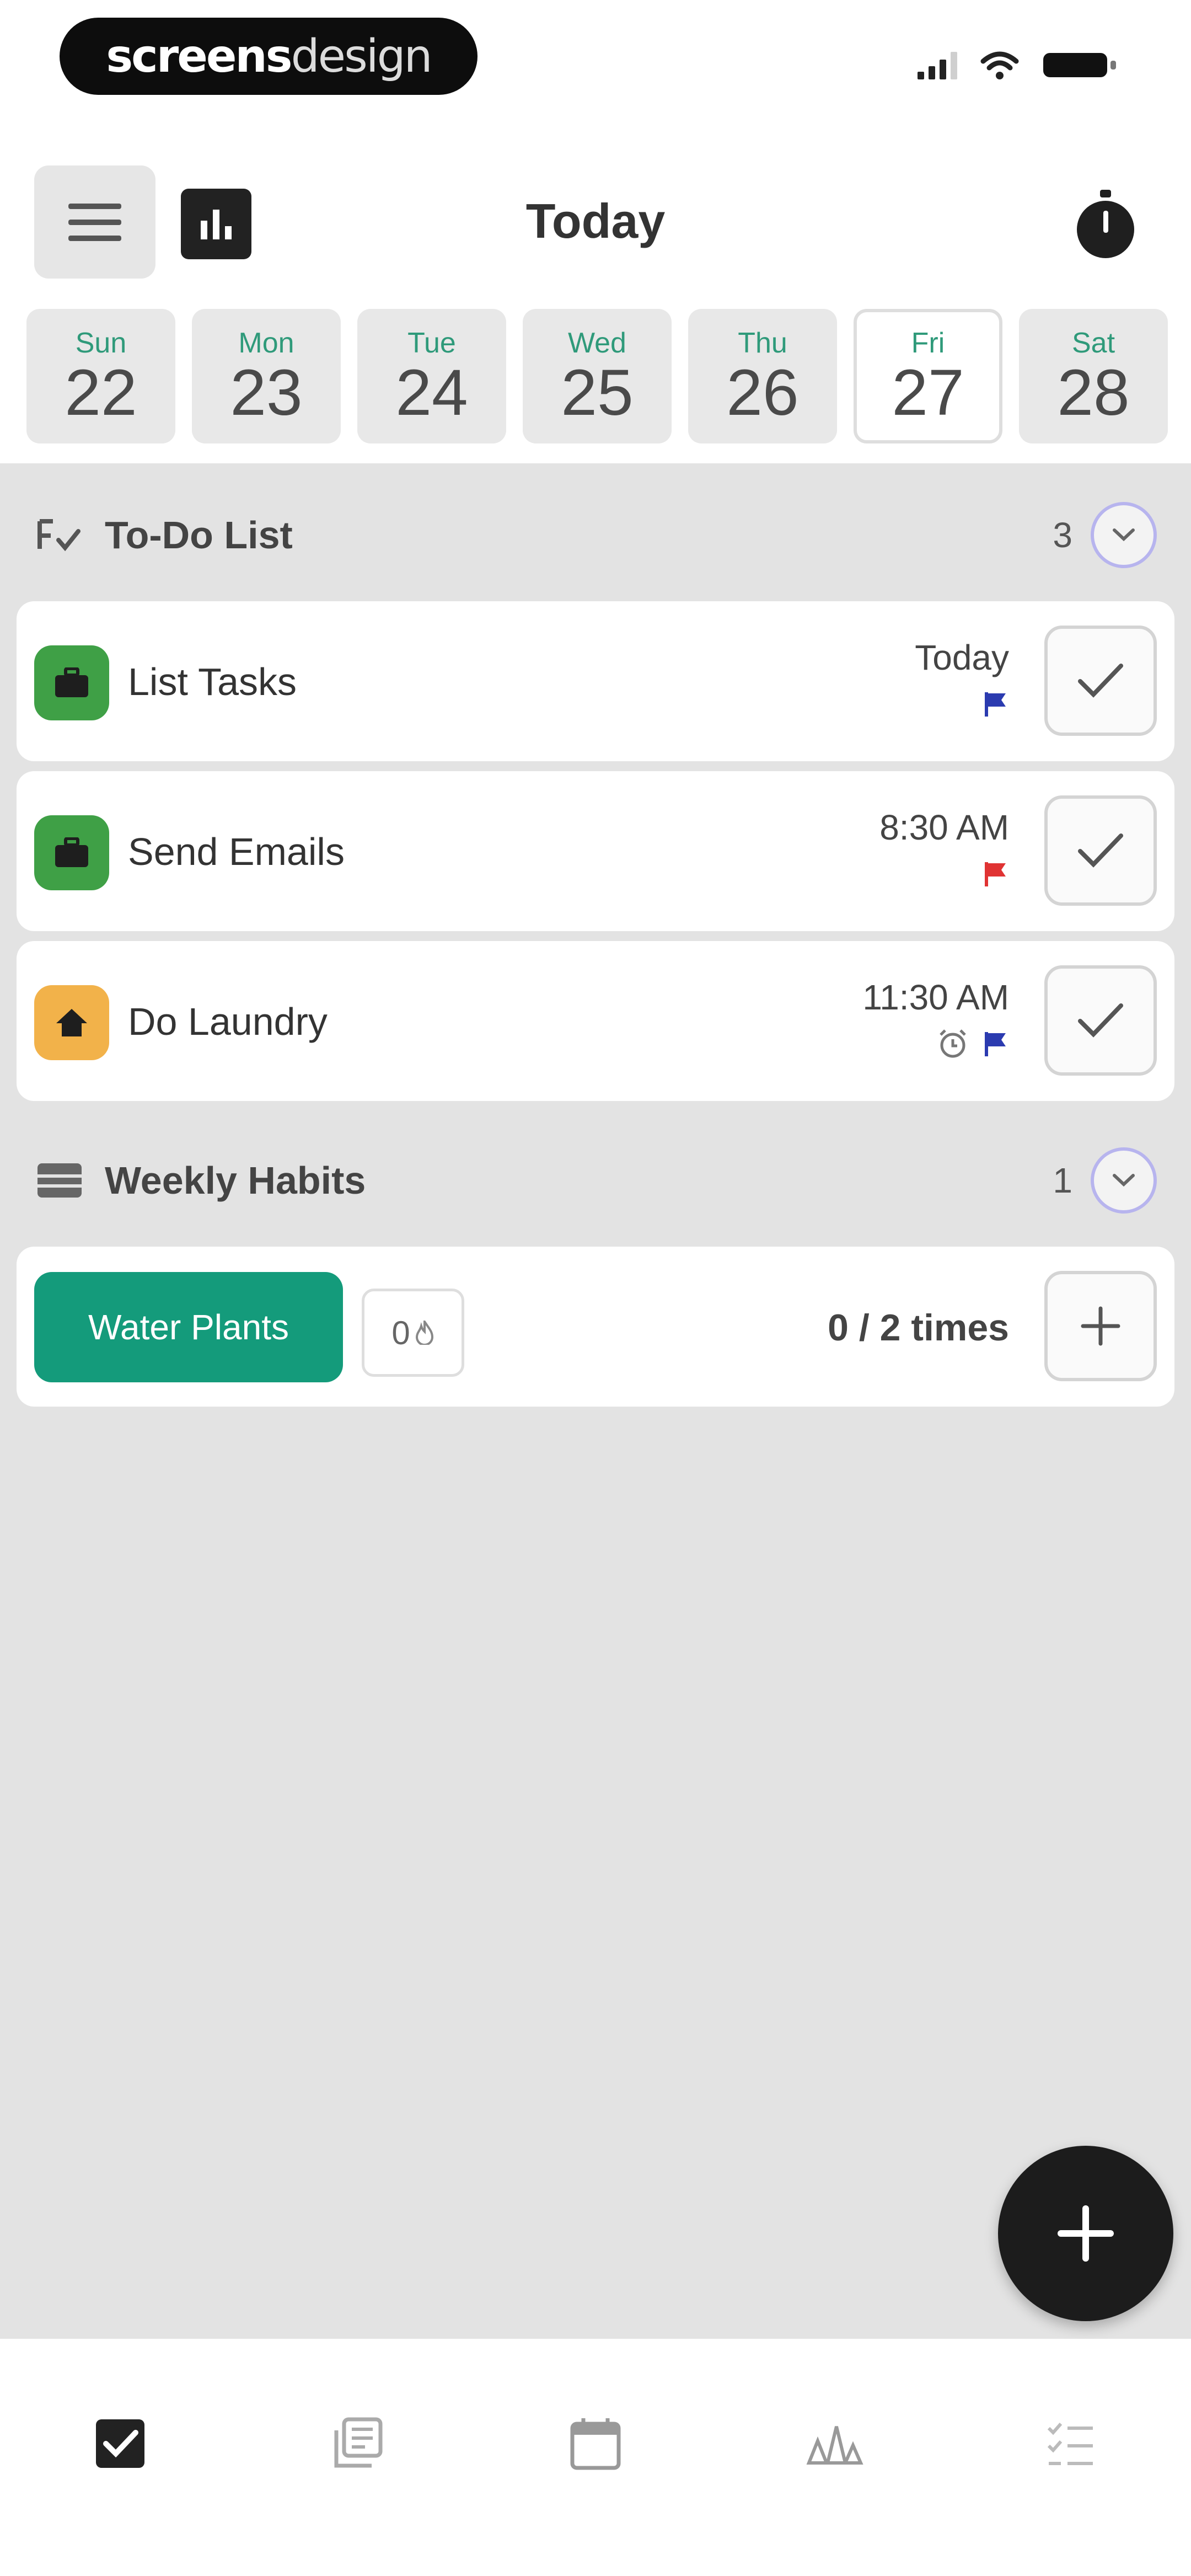 This screenshot has height=2576, width=1191. I want to click on nav-checklist-tab, so click(1070, 2443).